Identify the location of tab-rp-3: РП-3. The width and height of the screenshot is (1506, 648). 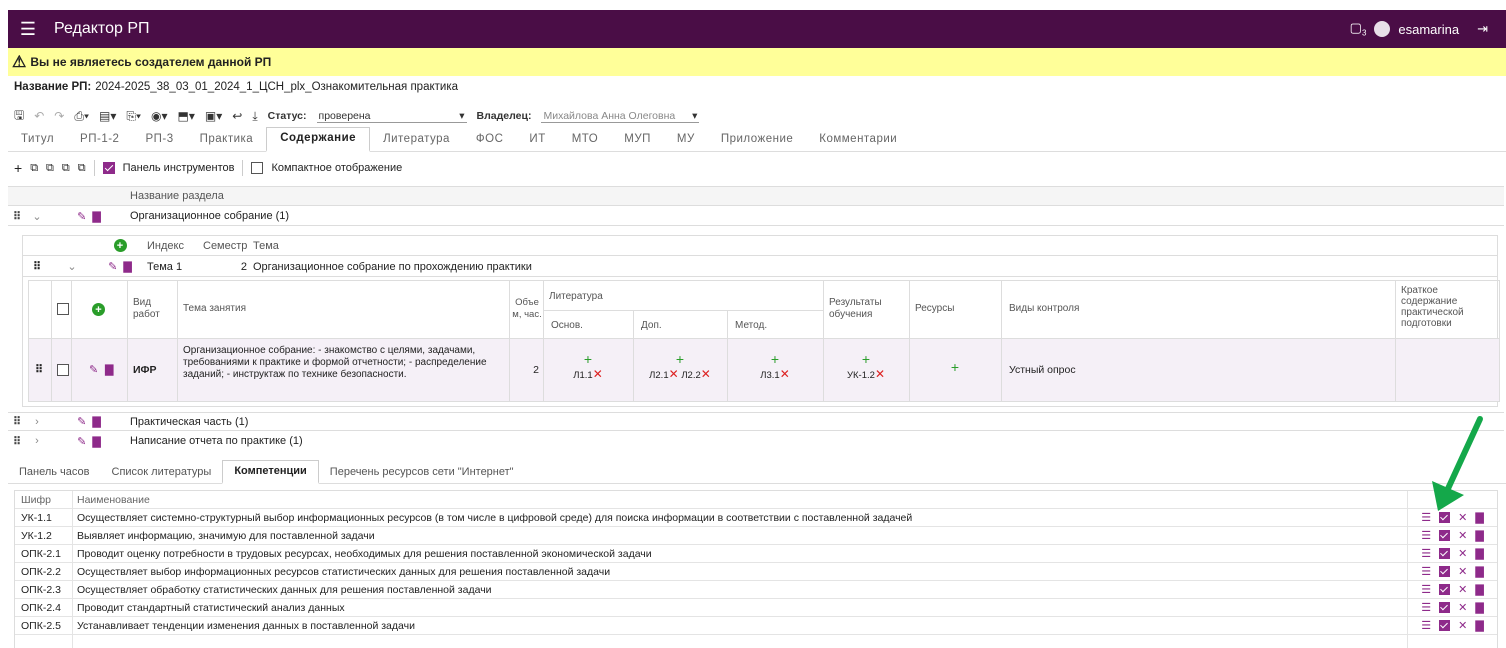
(159, 142).